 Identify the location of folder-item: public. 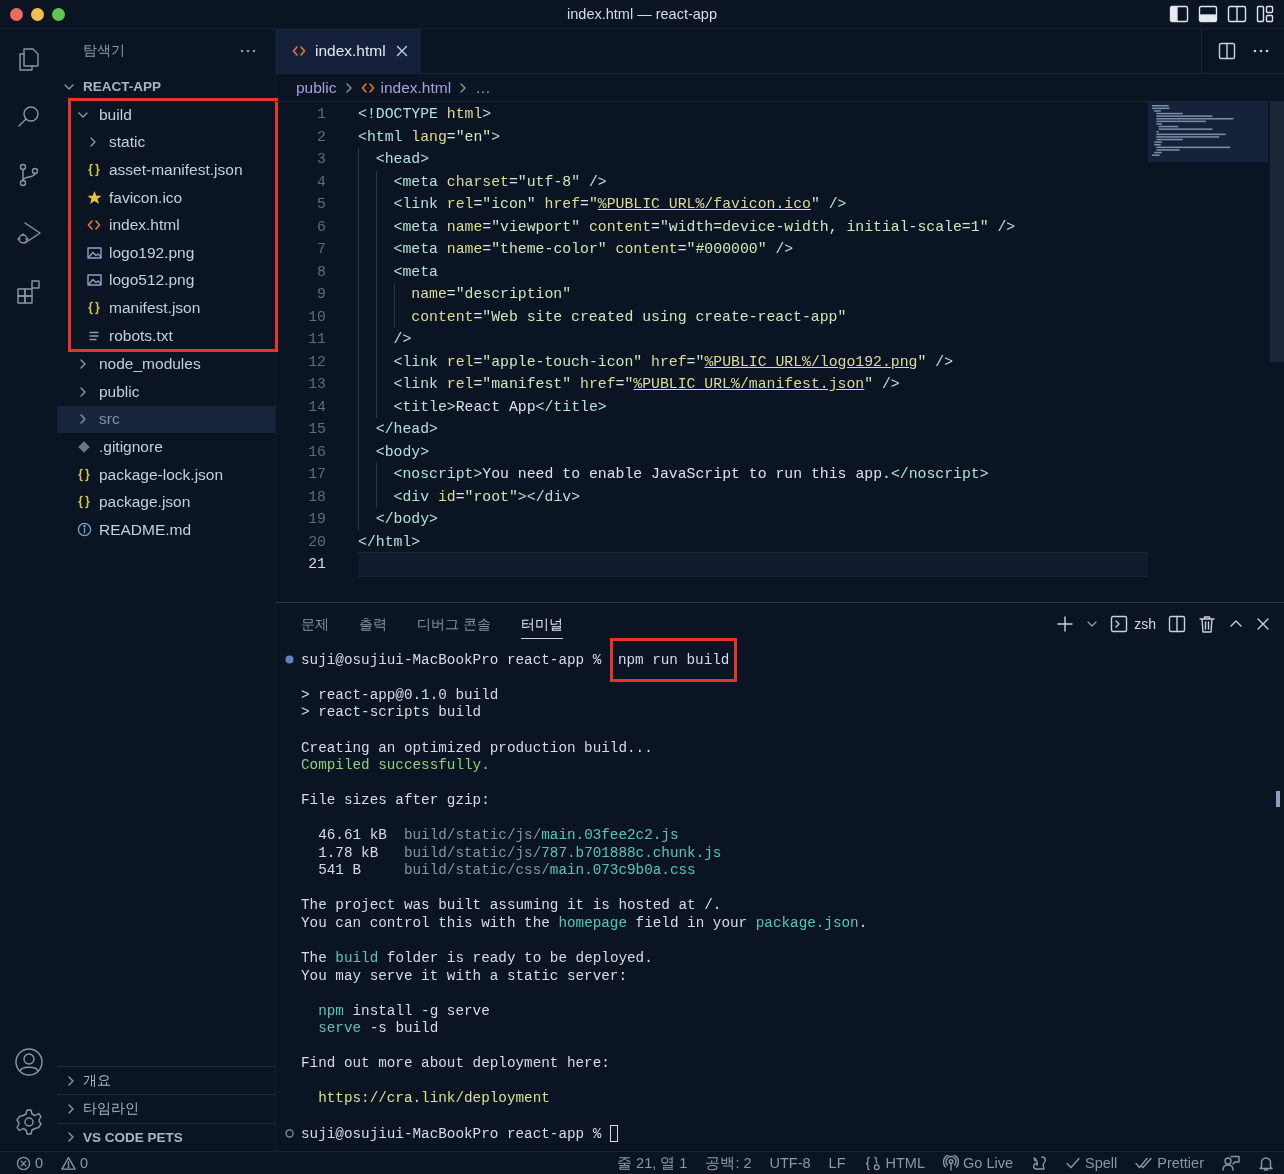
(166, 391).